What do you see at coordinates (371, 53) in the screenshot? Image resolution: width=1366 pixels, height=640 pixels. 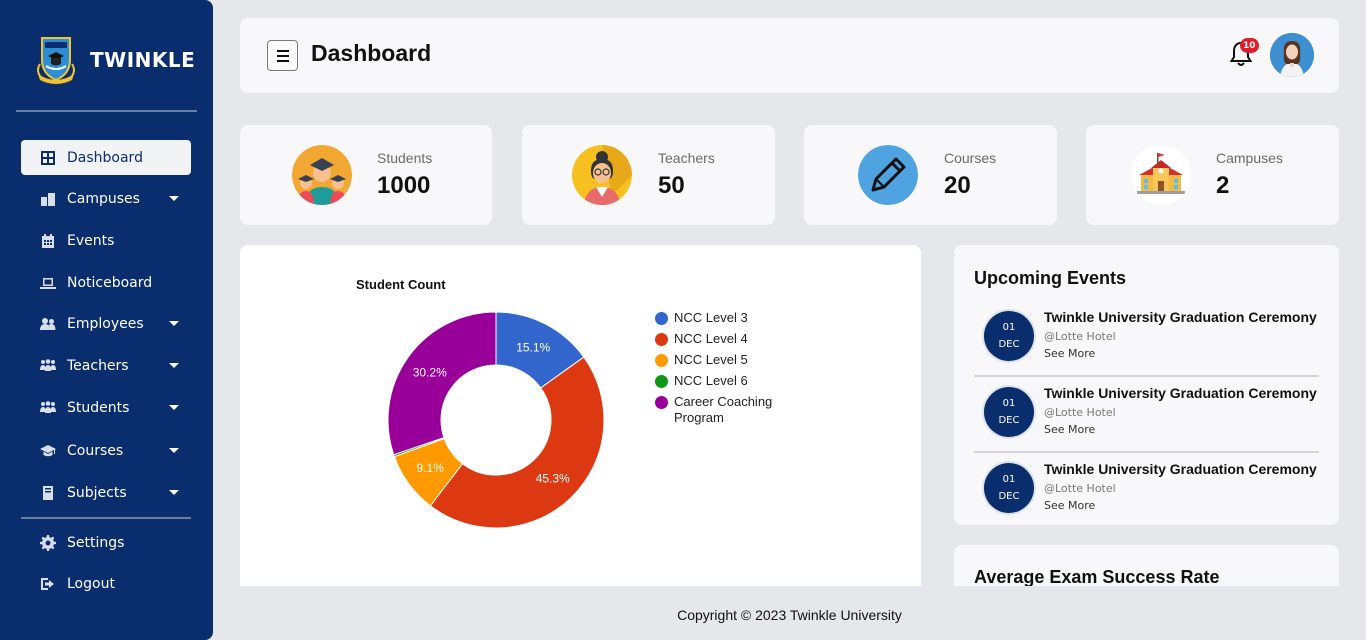 I see `page-title: Dashboard` at bounding box center [371, 53].